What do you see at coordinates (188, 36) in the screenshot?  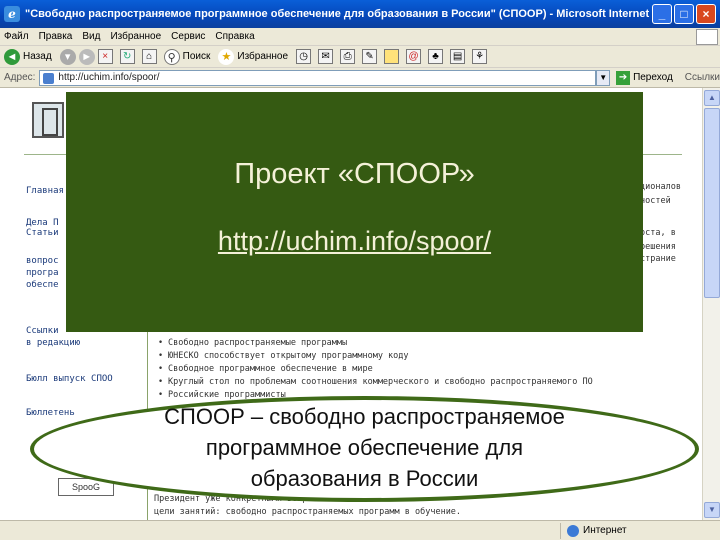 I see `menu-tools: Сервис` at bounding box center [188, 36].